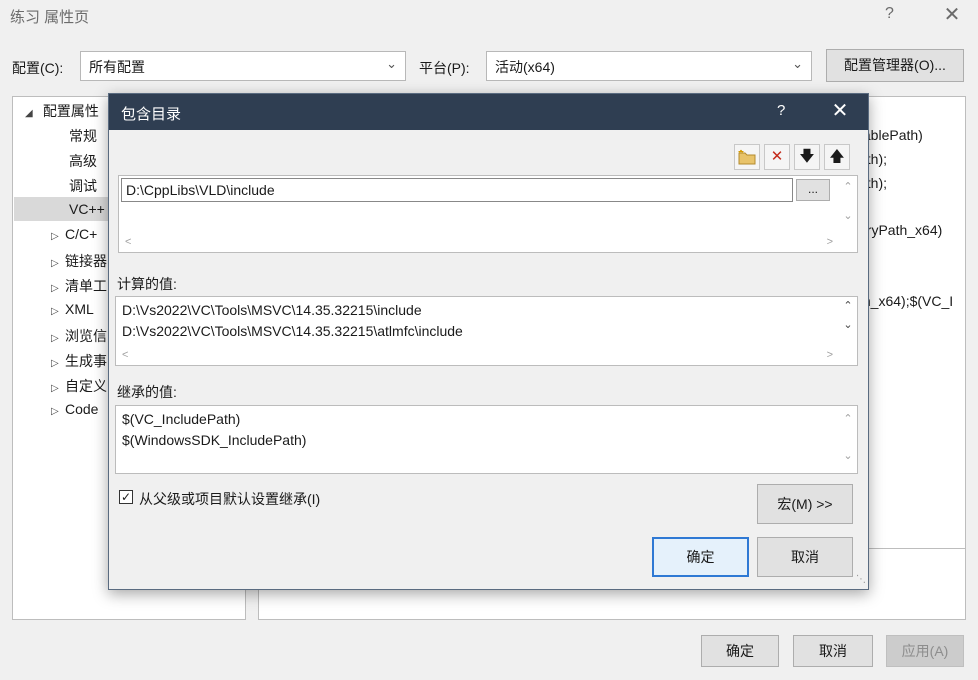  Describe the element at coordinates (488, 214) in the screenshot. I see `include-entries-list: D:\CppLibs\VLD\include ... ⌃ ⌄ < >` at that location.